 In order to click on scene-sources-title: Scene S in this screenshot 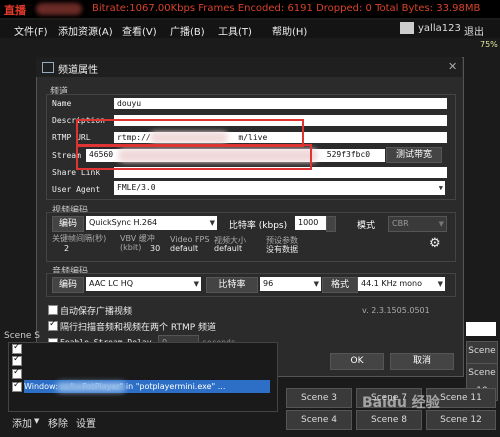, I will do `click(22, 336)`.